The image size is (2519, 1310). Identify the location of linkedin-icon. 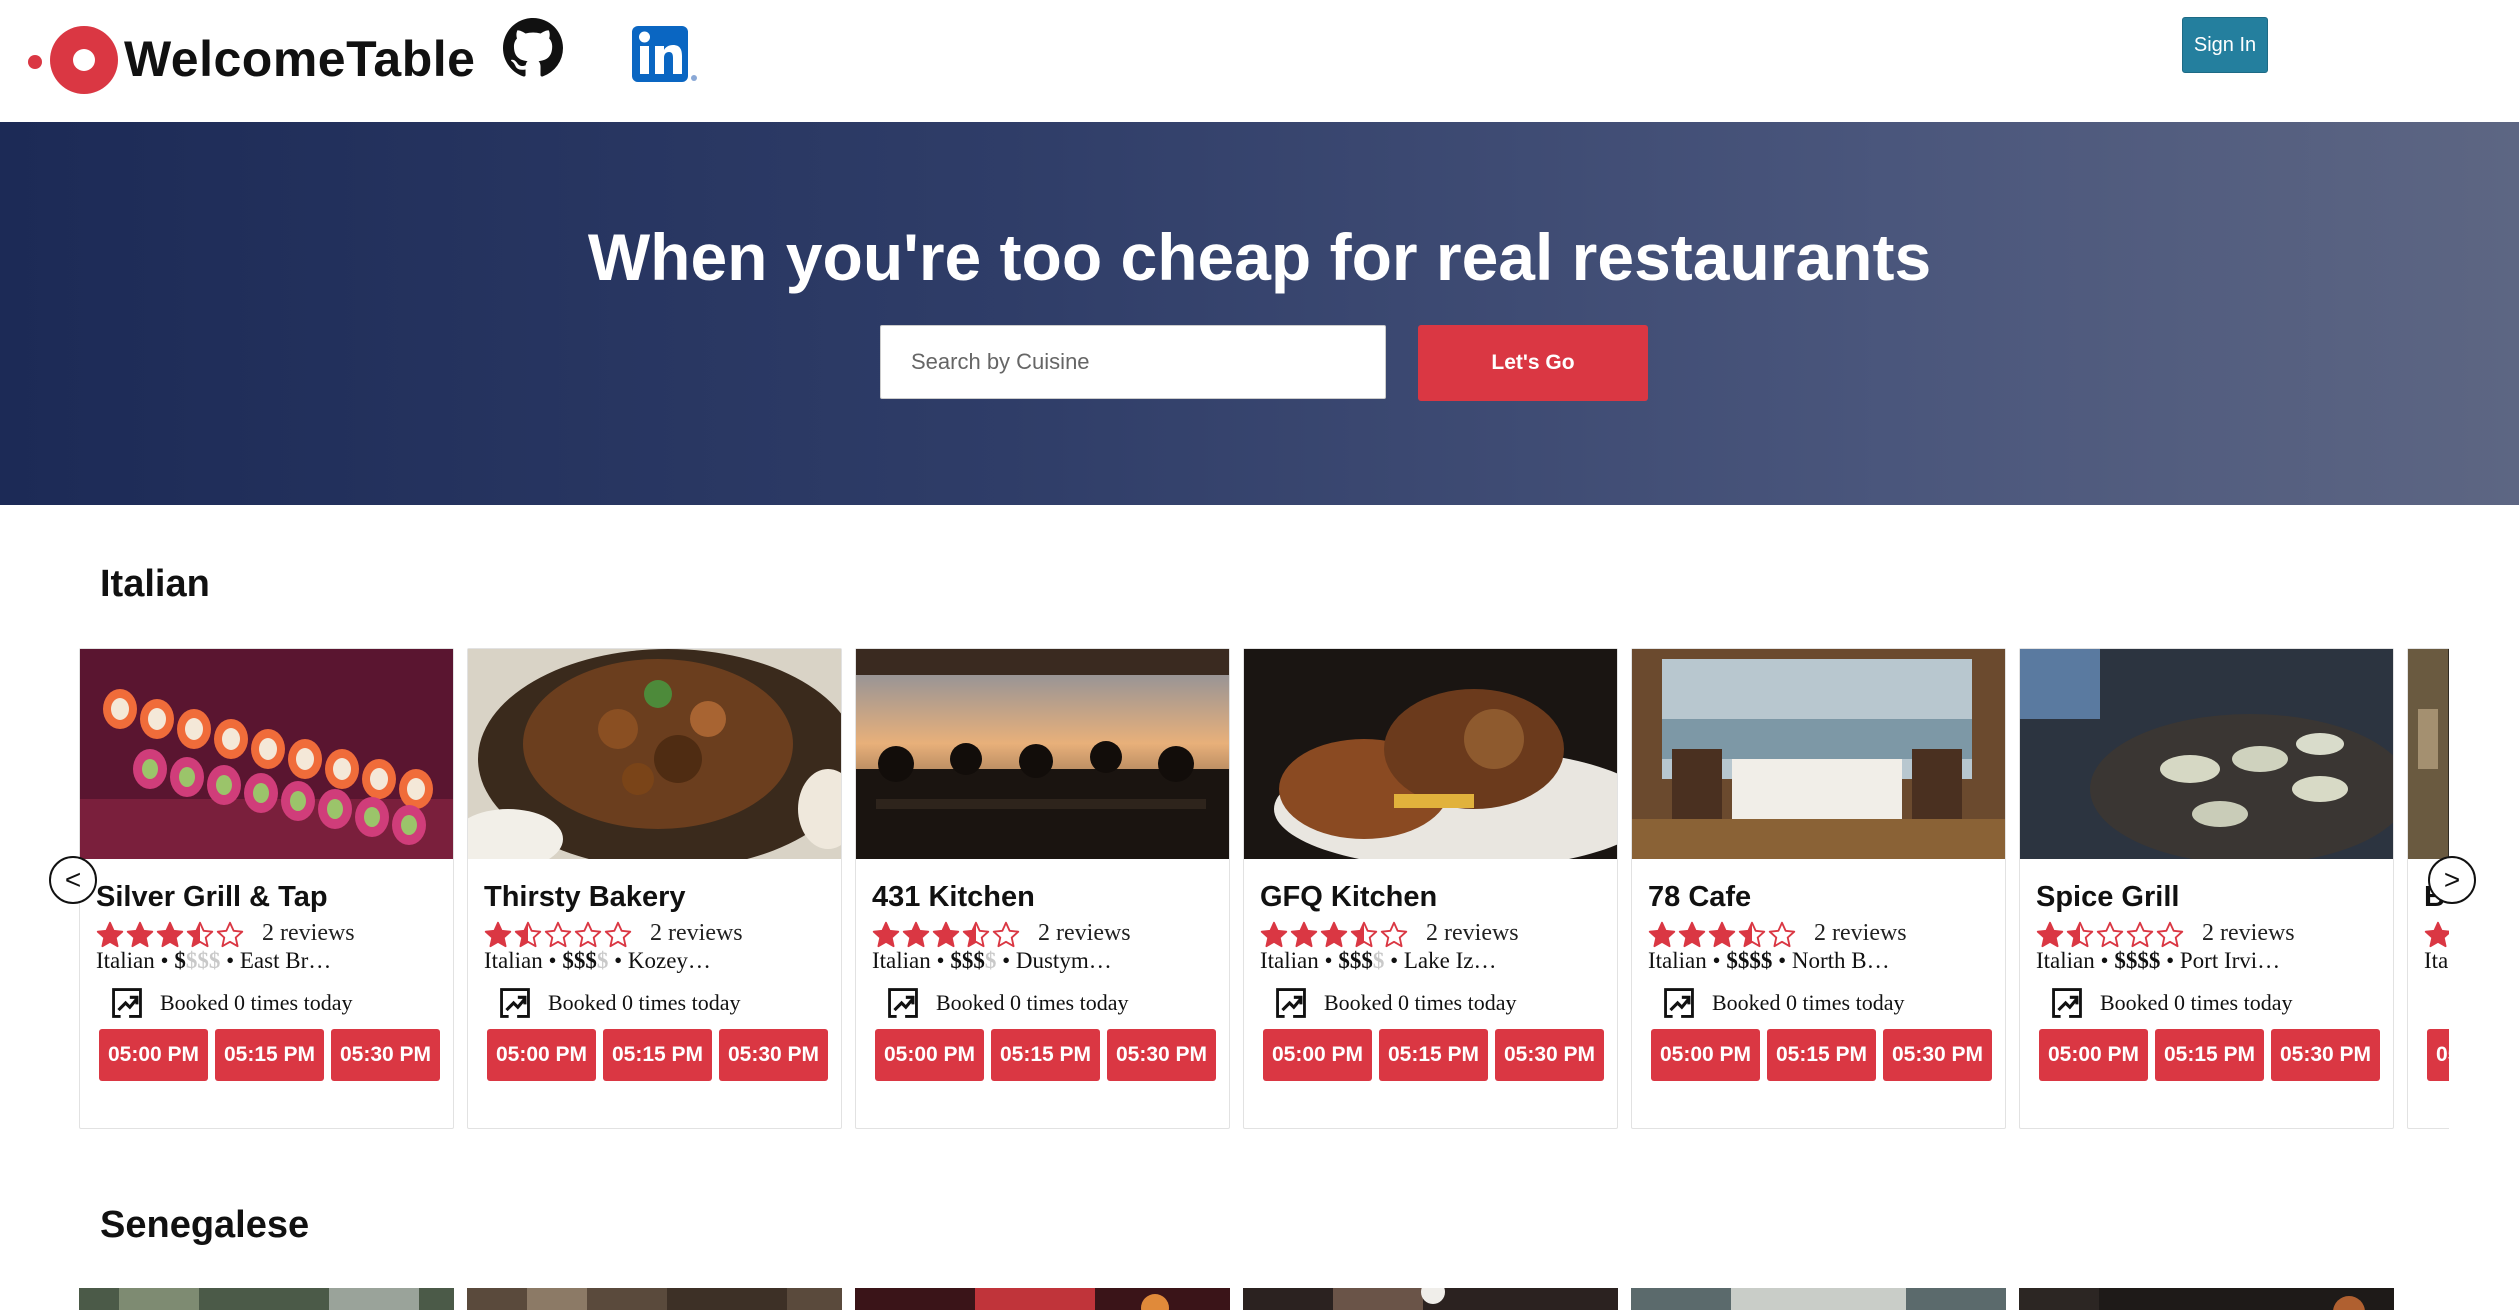
(666, 54).